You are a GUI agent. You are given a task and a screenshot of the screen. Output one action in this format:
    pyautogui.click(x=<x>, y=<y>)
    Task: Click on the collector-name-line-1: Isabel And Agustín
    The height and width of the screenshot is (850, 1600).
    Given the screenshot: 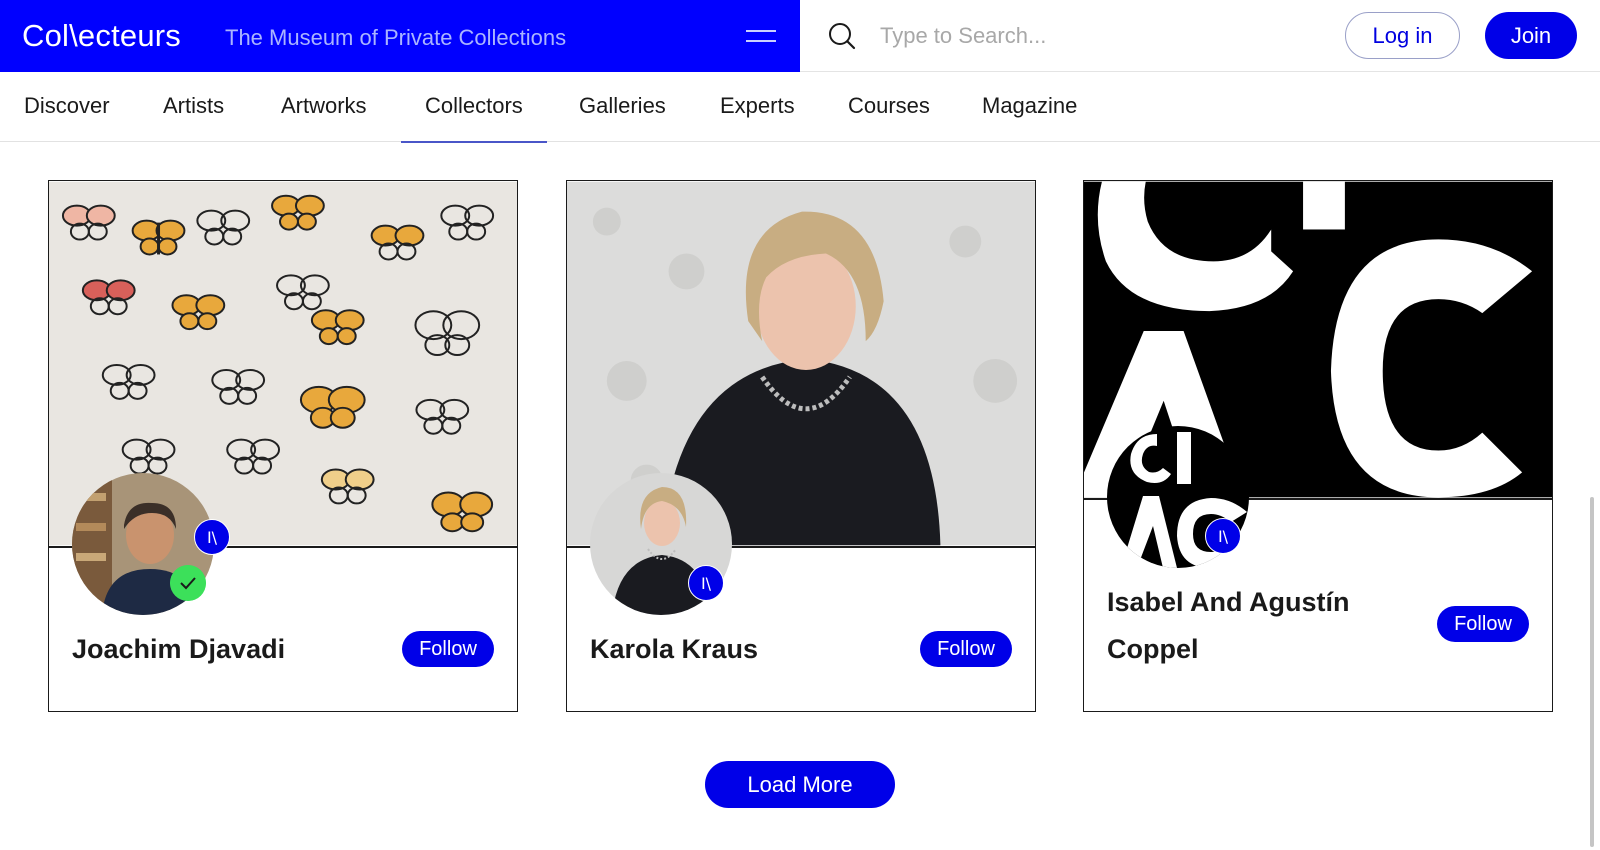 What is the action you would take?
    pyautogui.click(x=1228, y=602)
    